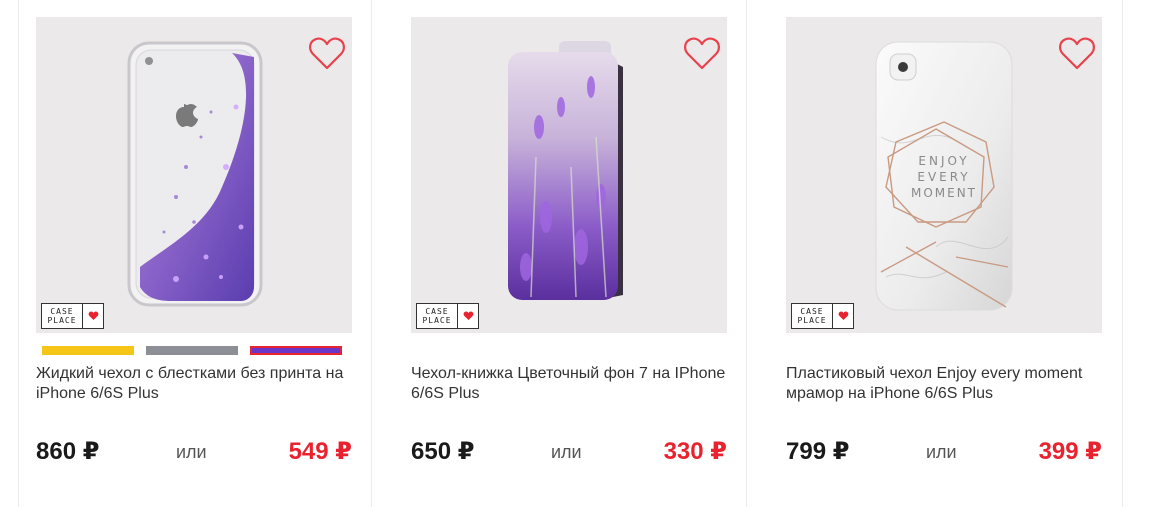 This screenshot has width=1160, height=507. What do you see at coordinates (443, 451) in the screenshot?
I see `regular-price: 650 ₽` at bounding box center [443, 451].